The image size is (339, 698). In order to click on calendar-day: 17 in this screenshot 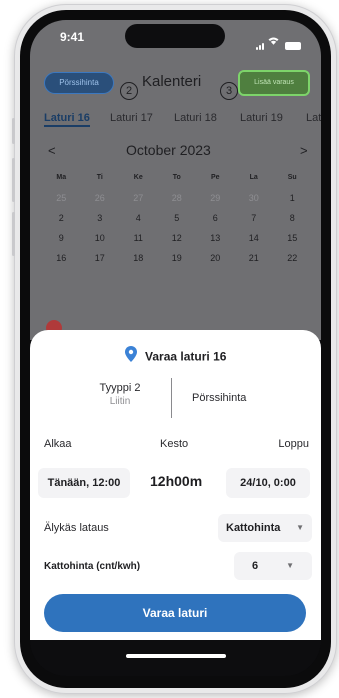, I will do `click(100, 258)`.